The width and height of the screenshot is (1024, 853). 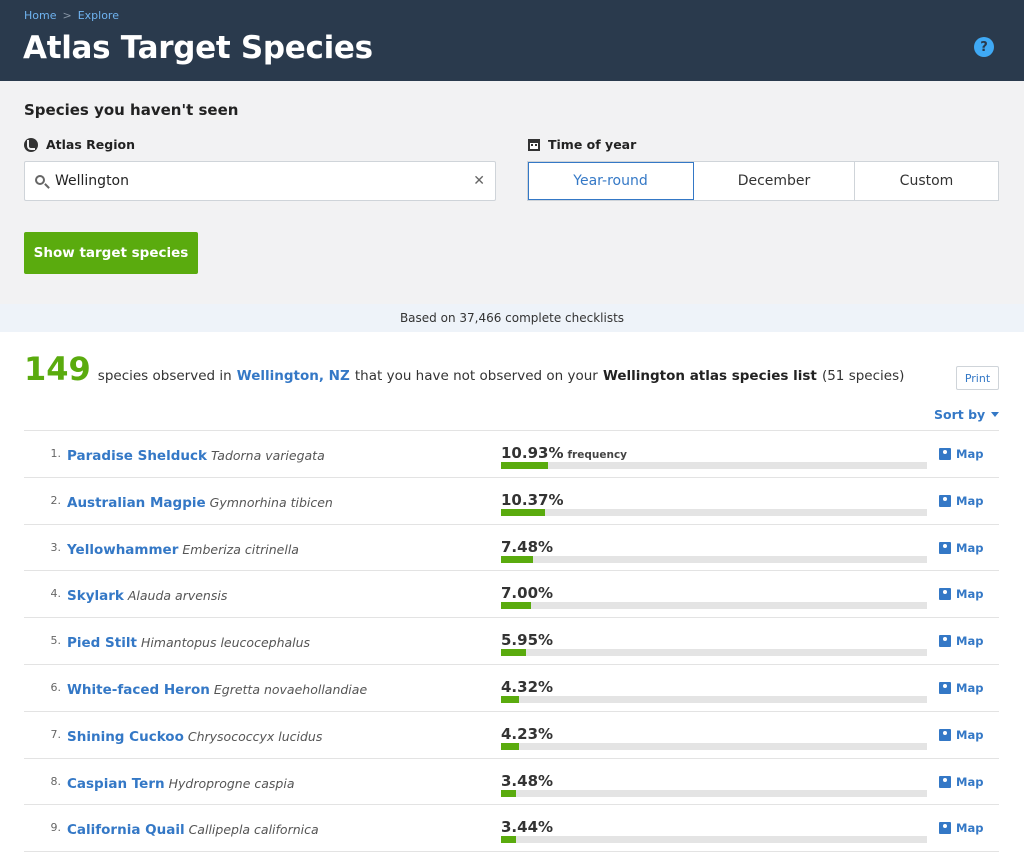 I want to click on species-scientific-name: Chrysococcyx lucidus, so click(x=255, y=736).